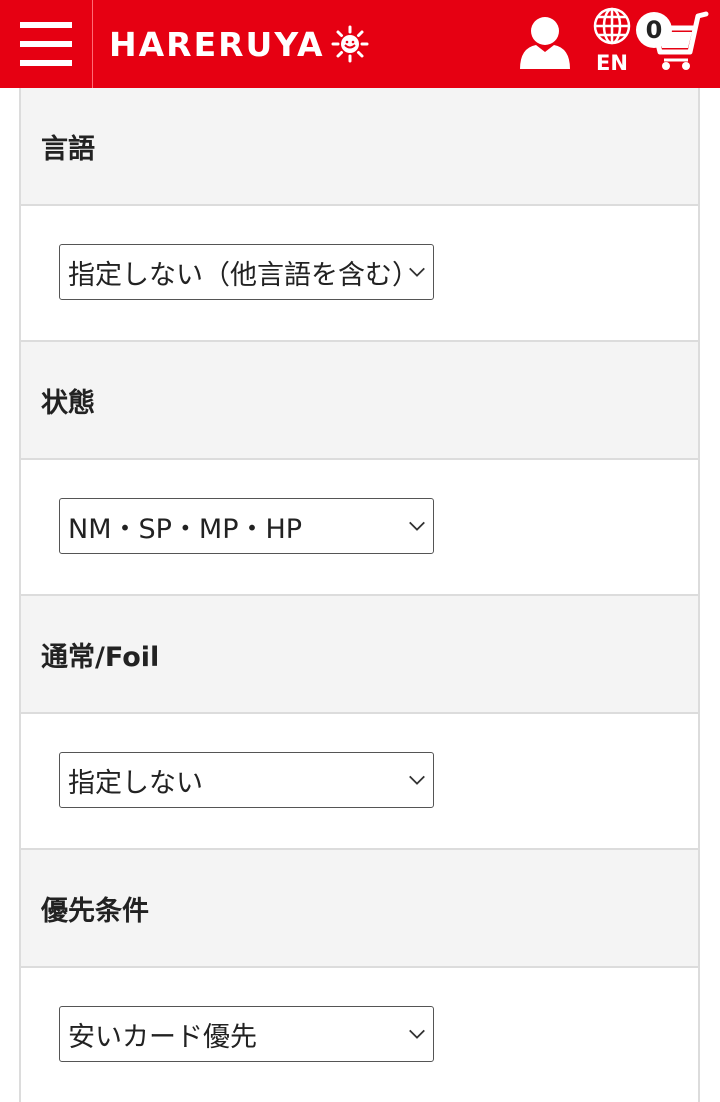  I want to click on filter-row-language: 指定しない（他言語を含む）, so click(359, 274).